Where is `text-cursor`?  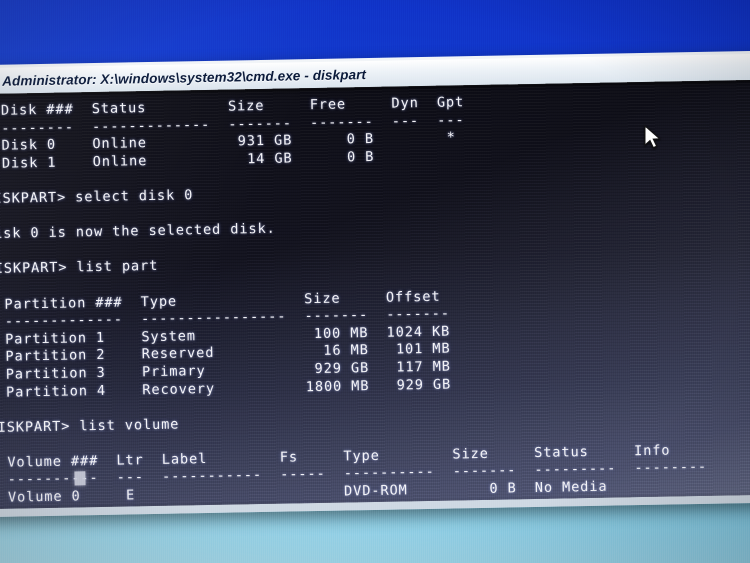
text-cursor is located at coordinates (80, 478).